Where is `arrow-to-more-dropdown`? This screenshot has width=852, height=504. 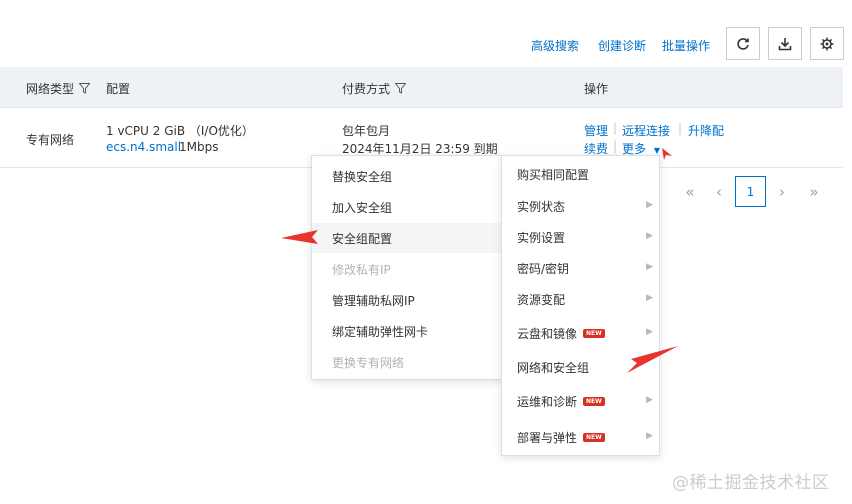
arrow-to-more-dropdown is located at coordinates (667, 154).